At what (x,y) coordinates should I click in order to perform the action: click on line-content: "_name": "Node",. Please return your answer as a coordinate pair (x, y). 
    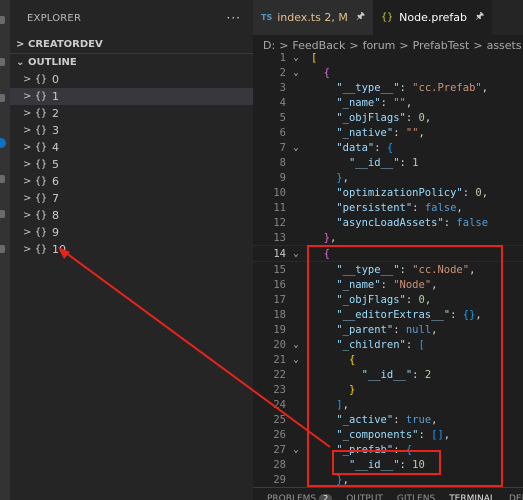
    Looking at the image, I should click on (387, 284).